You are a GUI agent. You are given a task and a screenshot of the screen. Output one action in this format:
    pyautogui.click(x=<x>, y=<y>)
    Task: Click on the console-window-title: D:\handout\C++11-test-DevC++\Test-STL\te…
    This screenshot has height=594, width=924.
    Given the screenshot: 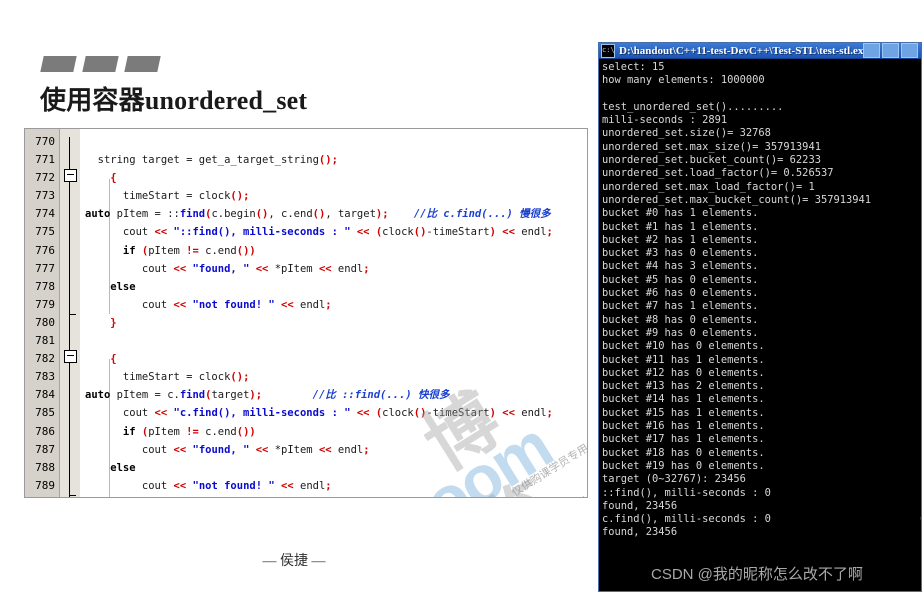 What is the action you would take?
    pyautogui.click(x=741, y=50)
    